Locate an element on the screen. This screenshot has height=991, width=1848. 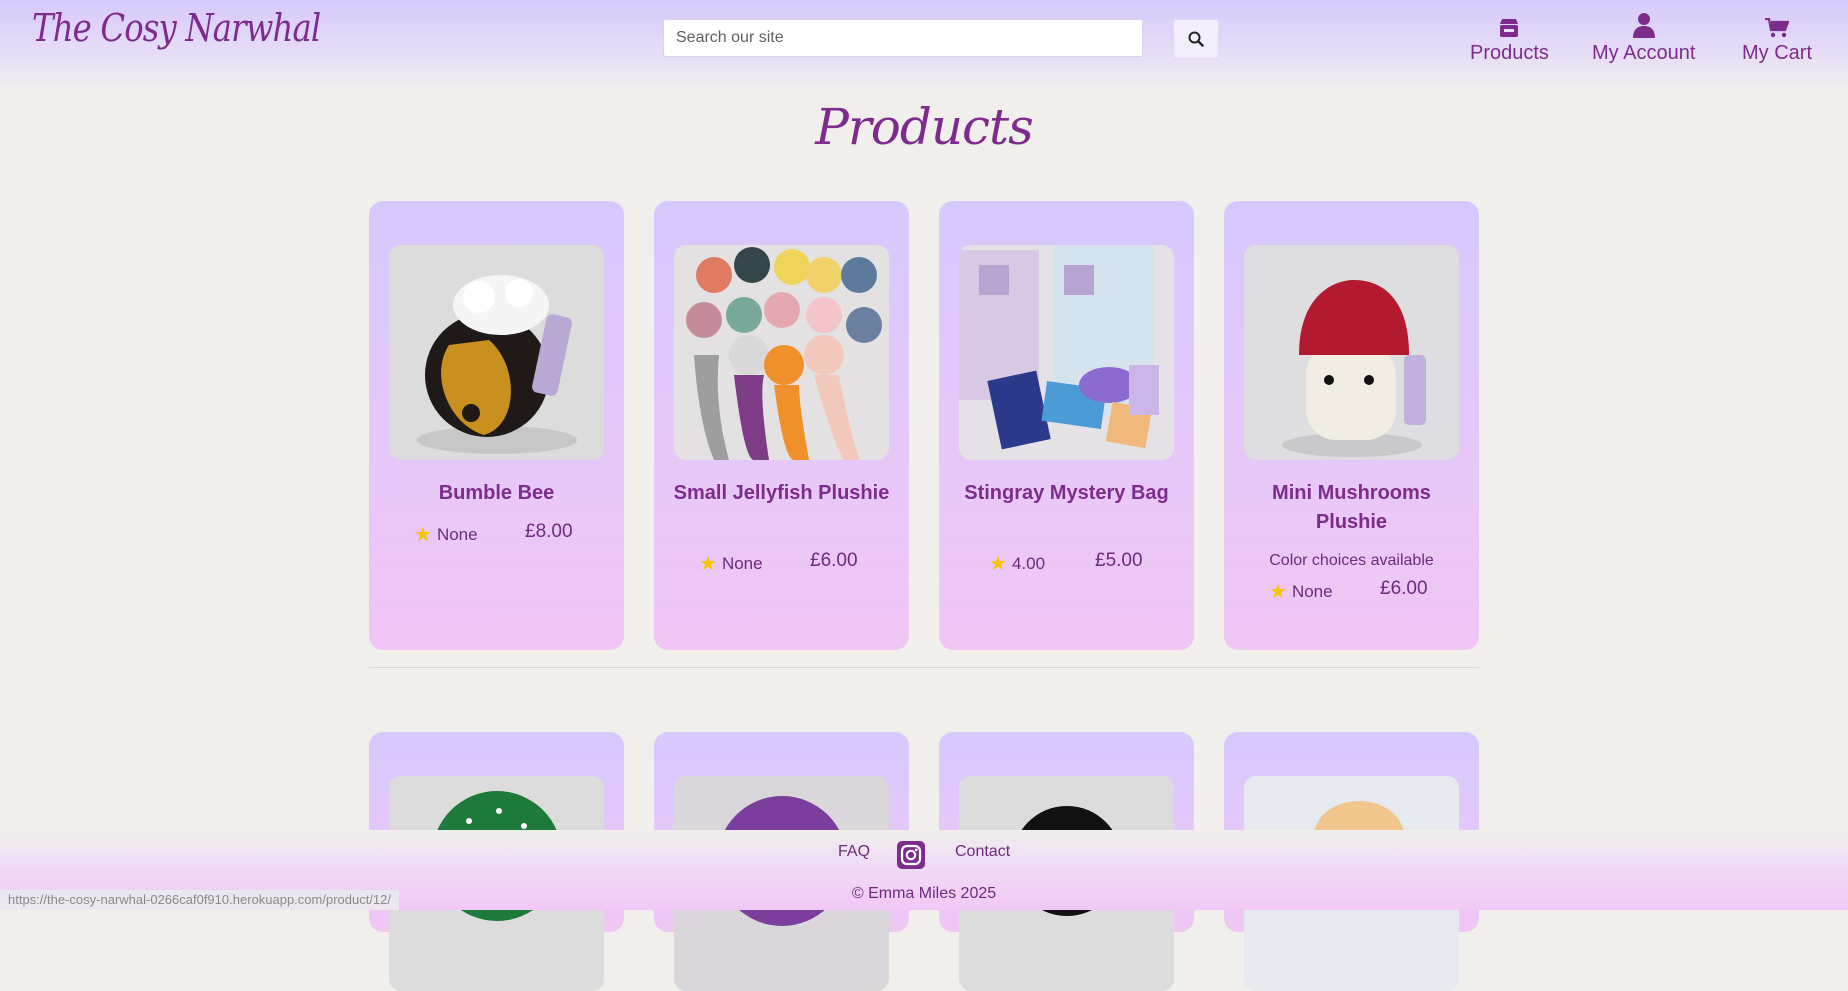
product-note: Color choices available is located at coordinates (1351, 560).